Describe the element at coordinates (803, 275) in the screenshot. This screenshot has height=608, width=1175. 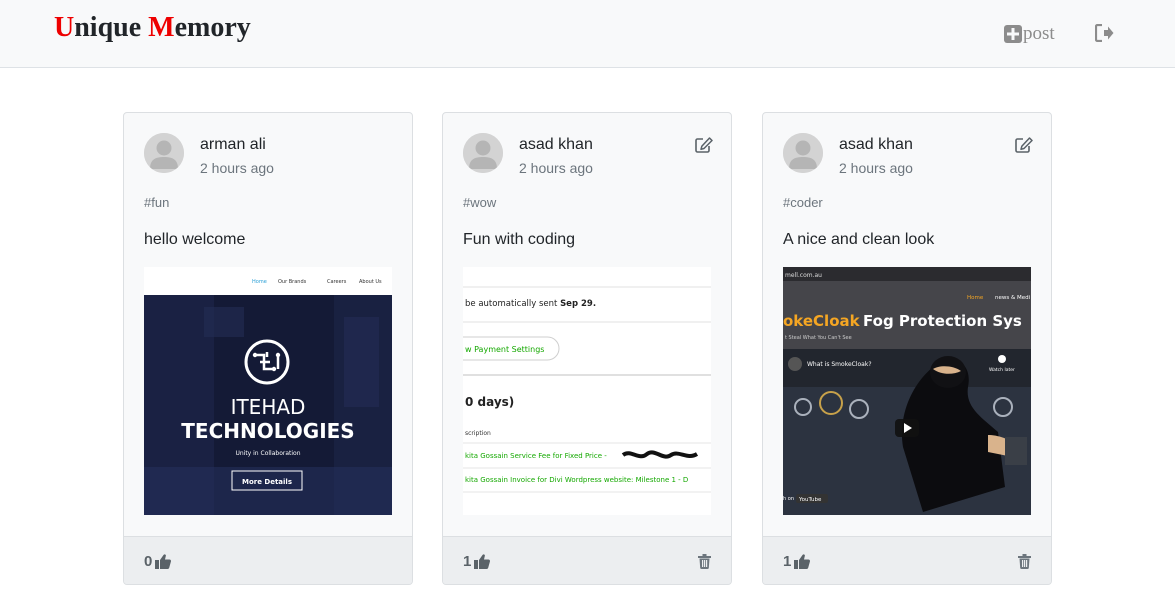
I see `svg-text: mell.com.au` at that location.